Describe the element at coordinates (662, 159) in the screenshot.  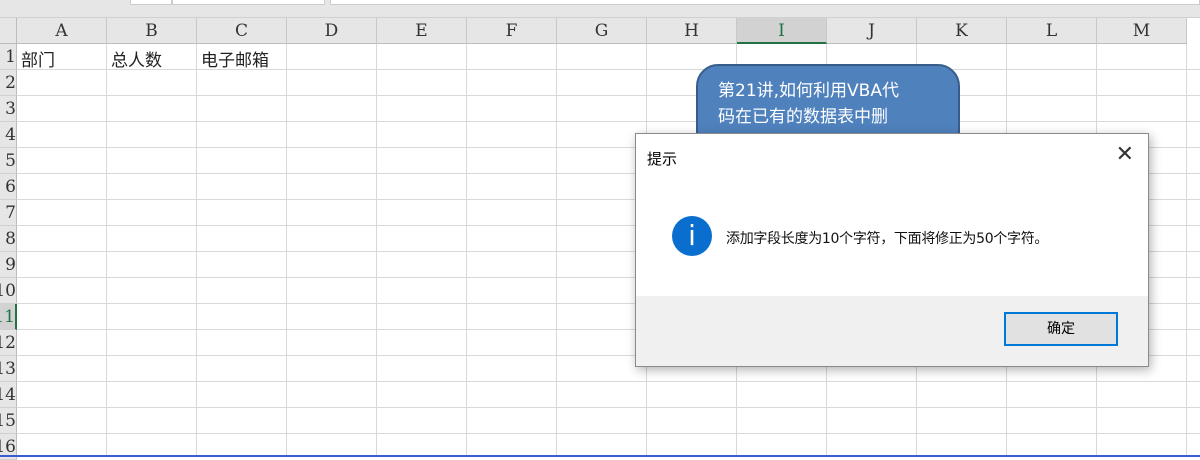
I see `dialog-title: 提示` at that location.